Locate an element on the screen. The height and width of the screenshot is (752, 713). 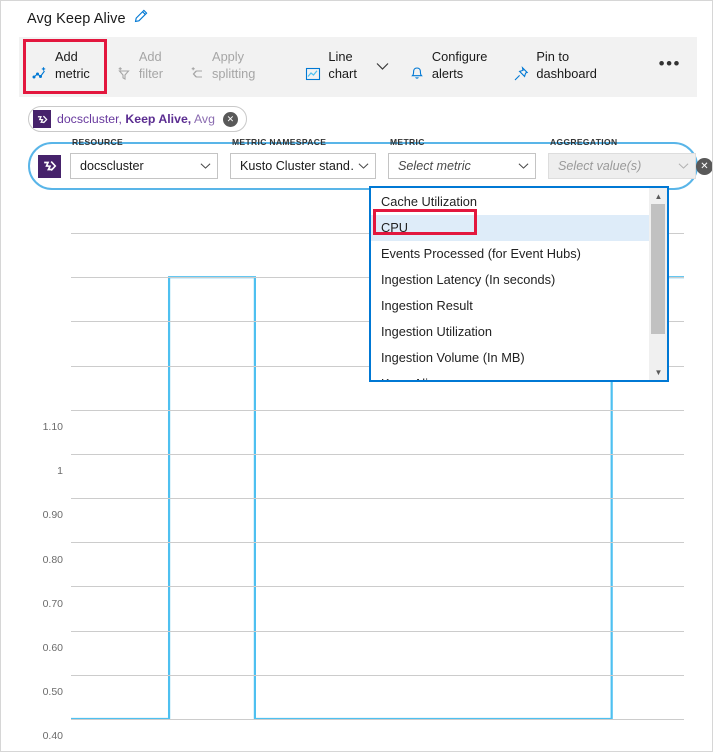
remove-metric-button: ✕ is located at coordinates (704, 166).